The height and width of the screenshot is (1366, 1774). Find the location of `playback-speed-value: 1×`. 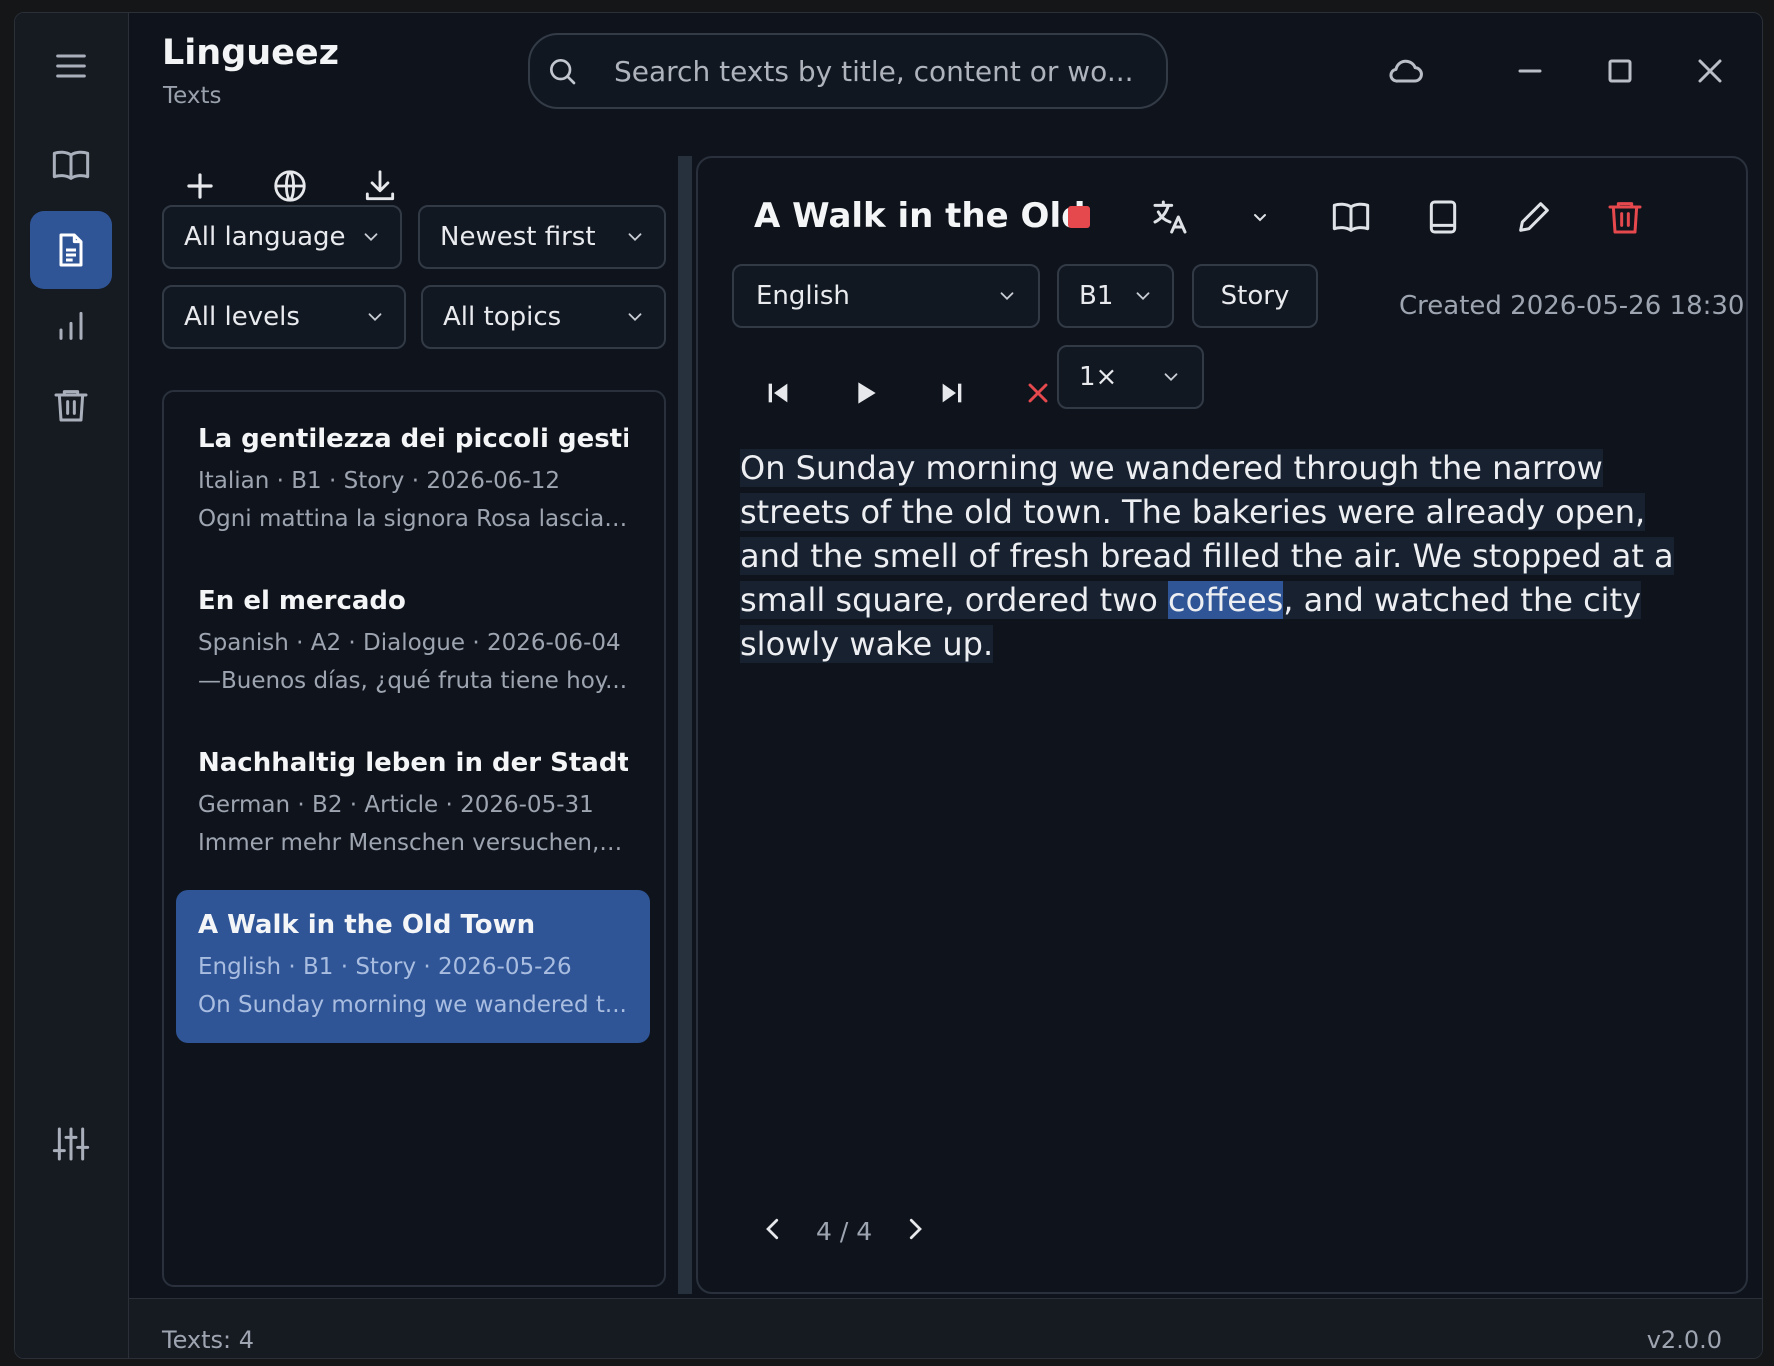

playback-speed-value: 1× is located at coordinates (1098, 377).